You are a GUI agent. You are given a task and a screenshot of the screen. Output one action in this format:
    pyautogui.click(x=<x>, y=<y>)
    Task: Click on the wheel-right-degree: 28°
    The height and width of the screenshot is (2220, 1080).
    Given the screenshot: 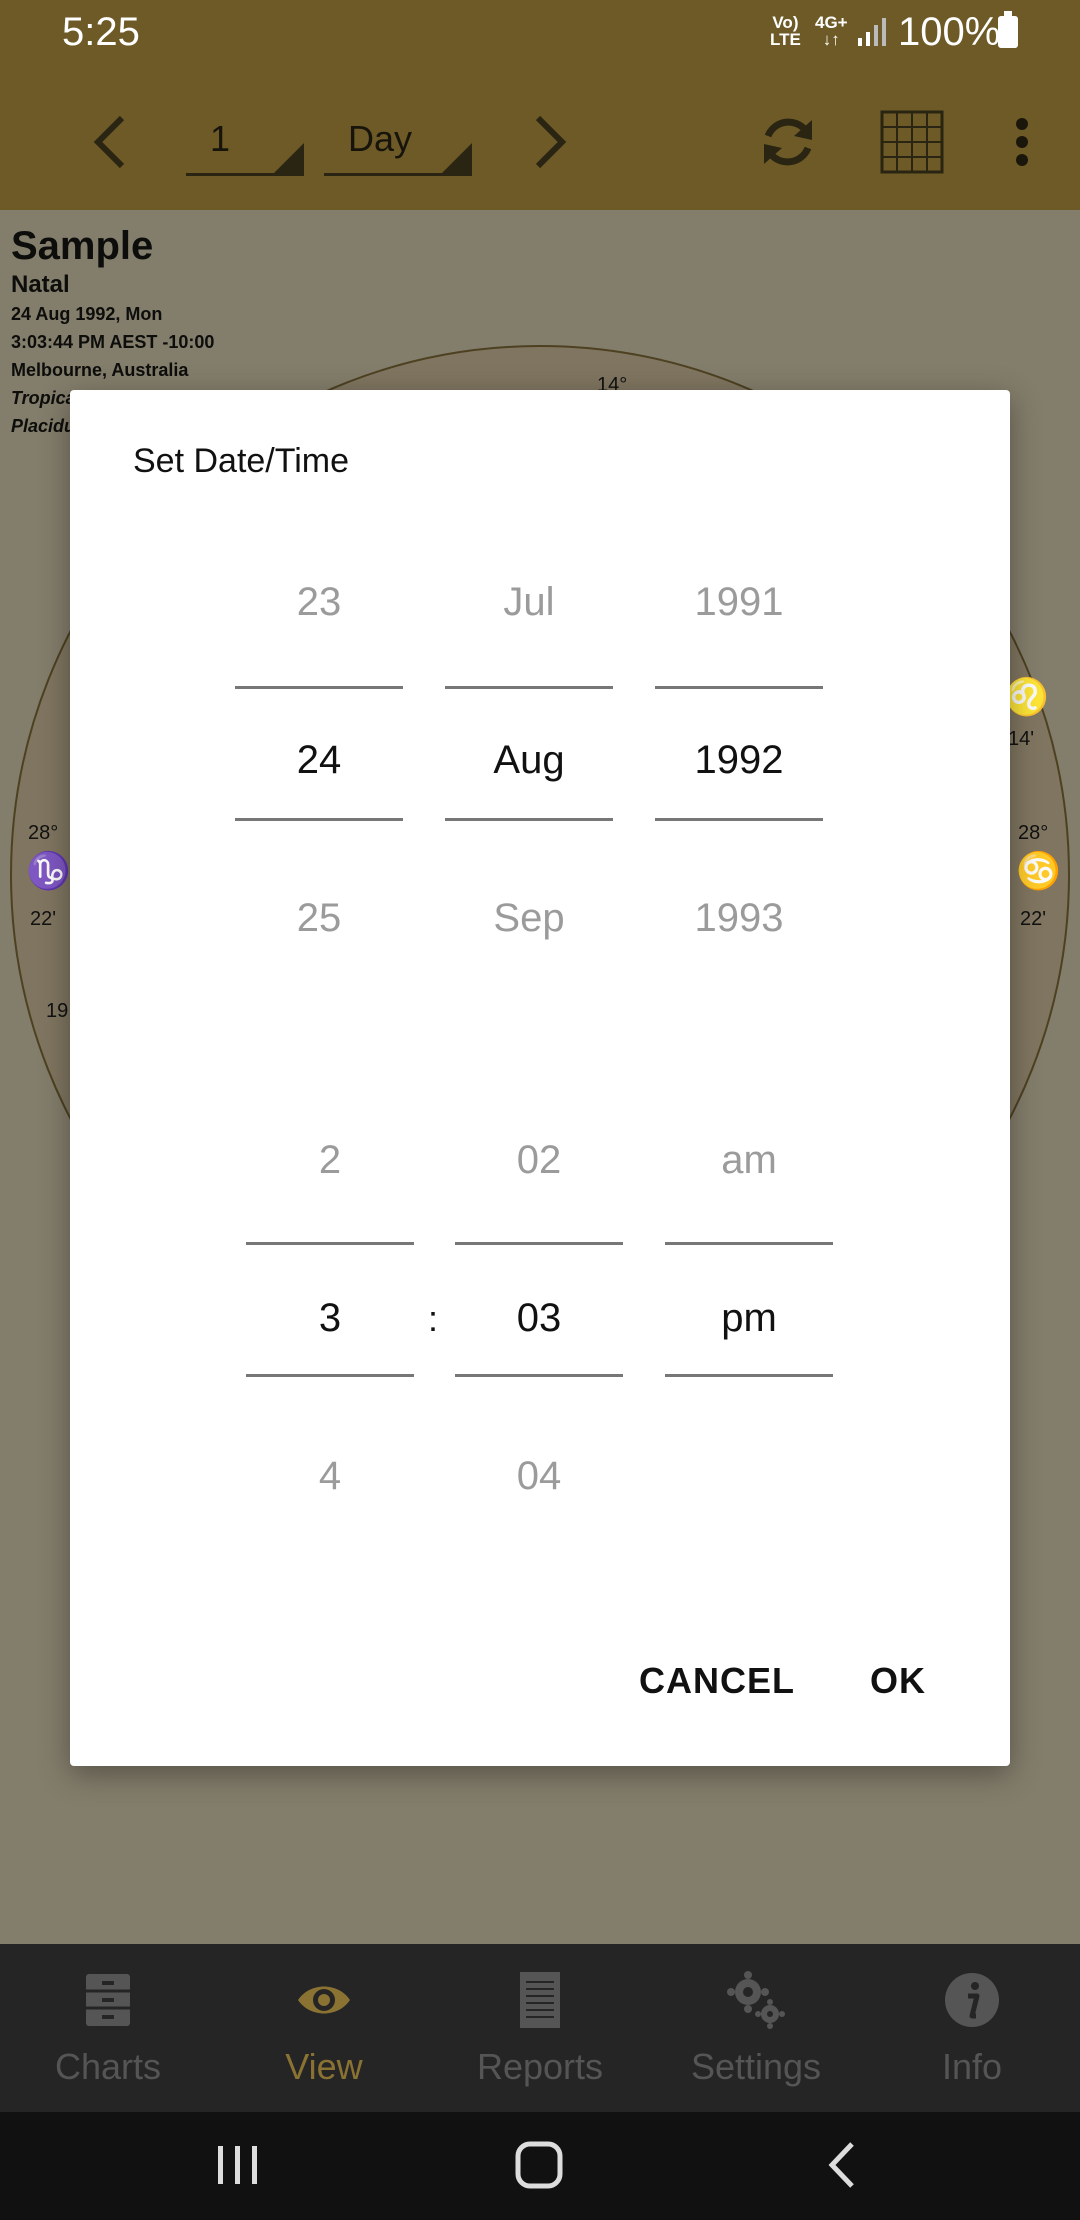 What is the action you would take?
    pyautogui.click(x=1033, y=833)
    